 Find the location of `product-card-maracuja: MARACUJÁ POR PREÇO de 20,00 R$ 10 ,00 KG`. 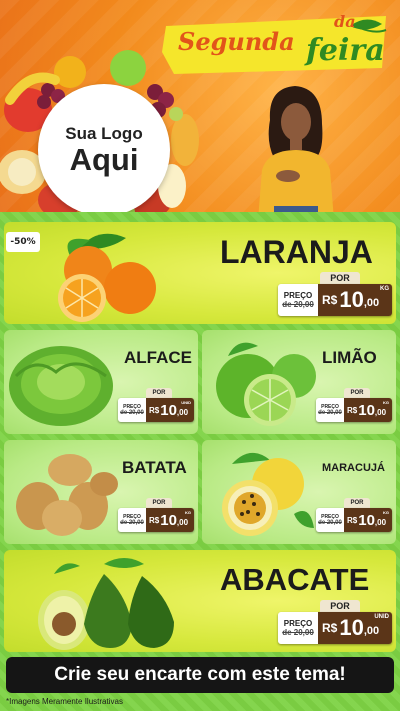

product-card-maracuja: MARACUJÁ POR PREÇO de 20,00 R$ 10 ,00 KG is located at coordinates (299, 492).